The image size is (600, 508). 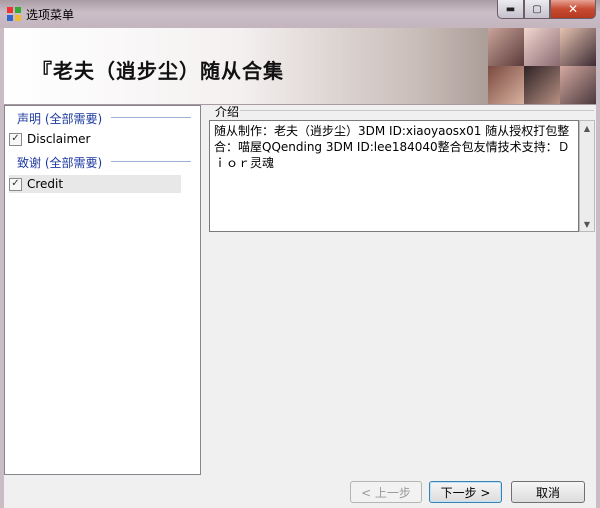 I want to click on option-label: Disclaimer, so click(x=59, y=139).